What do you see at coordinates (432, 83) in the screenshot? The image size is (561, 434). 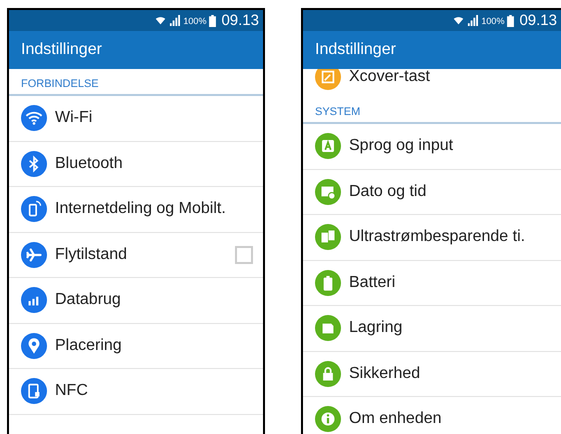 I see `settings-item: Xcover-tast` at bounding box center [432, 83].